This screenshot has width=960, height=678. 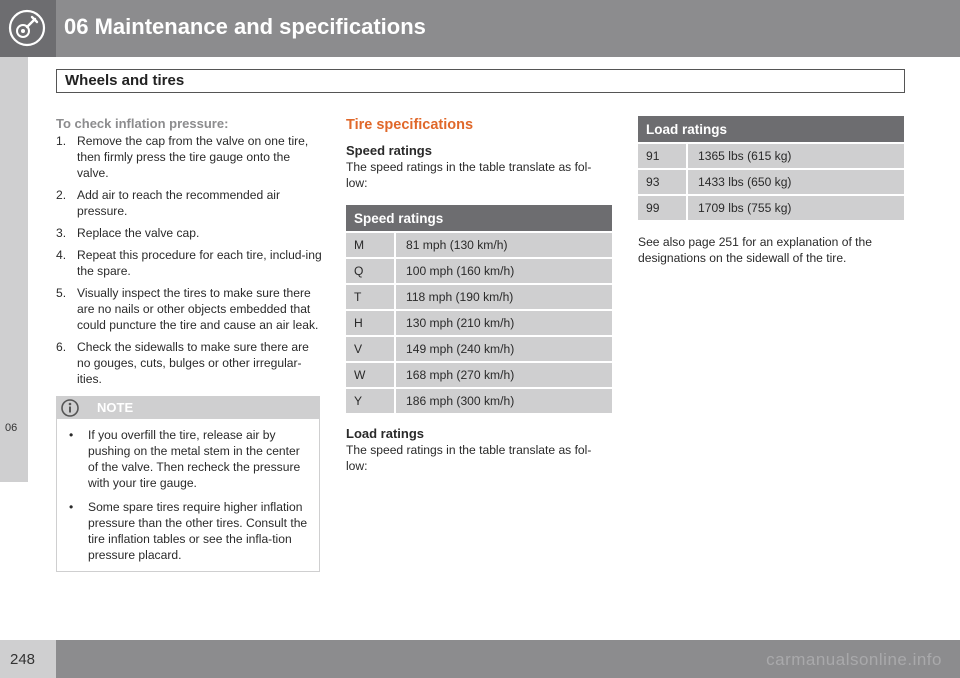 What do you see at coordinates (61, 347) in the screenshot?
I see `step-number: 6.` at bounding box center [61, 347].